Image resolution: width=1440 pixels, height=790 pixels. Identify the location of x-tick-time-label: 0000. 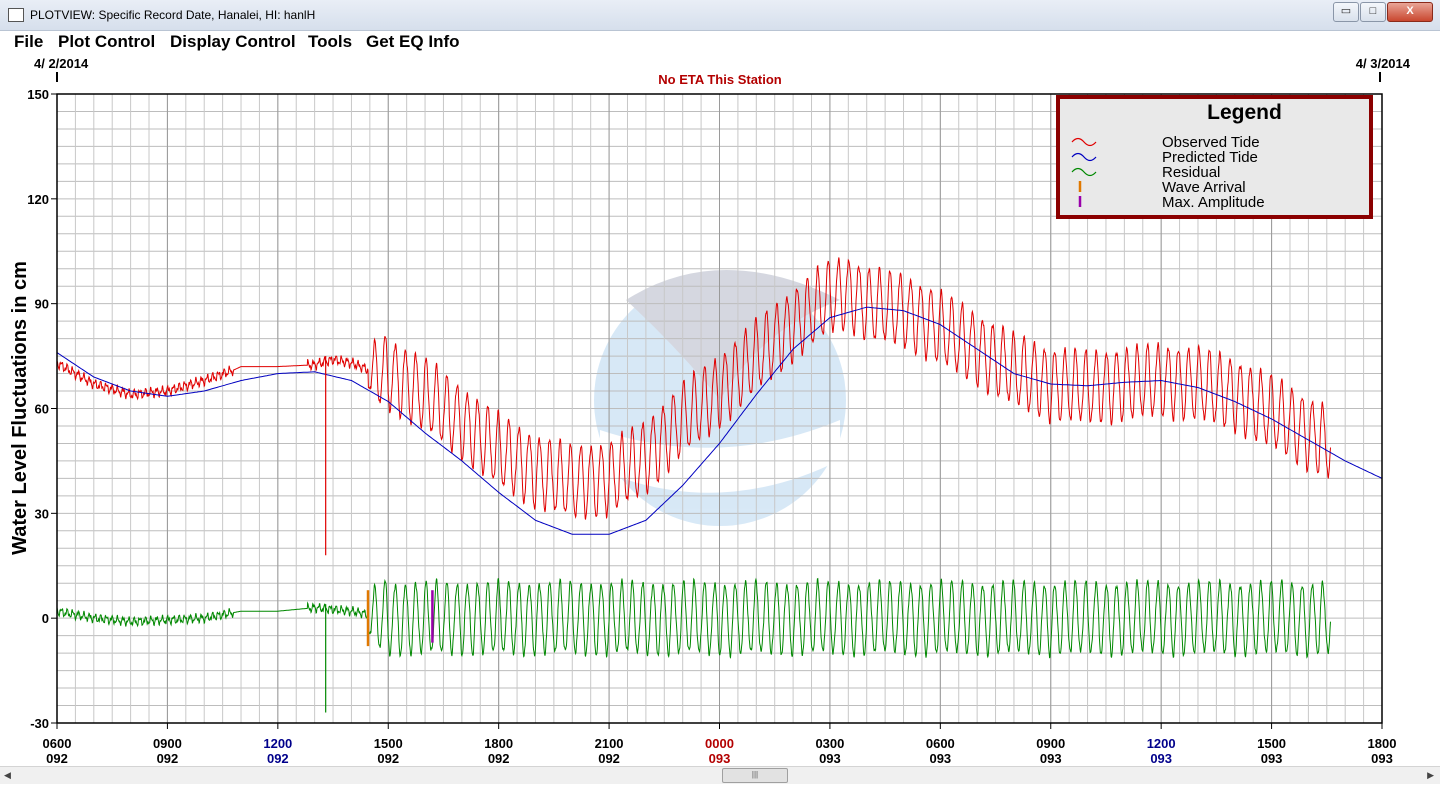
(719, 743).